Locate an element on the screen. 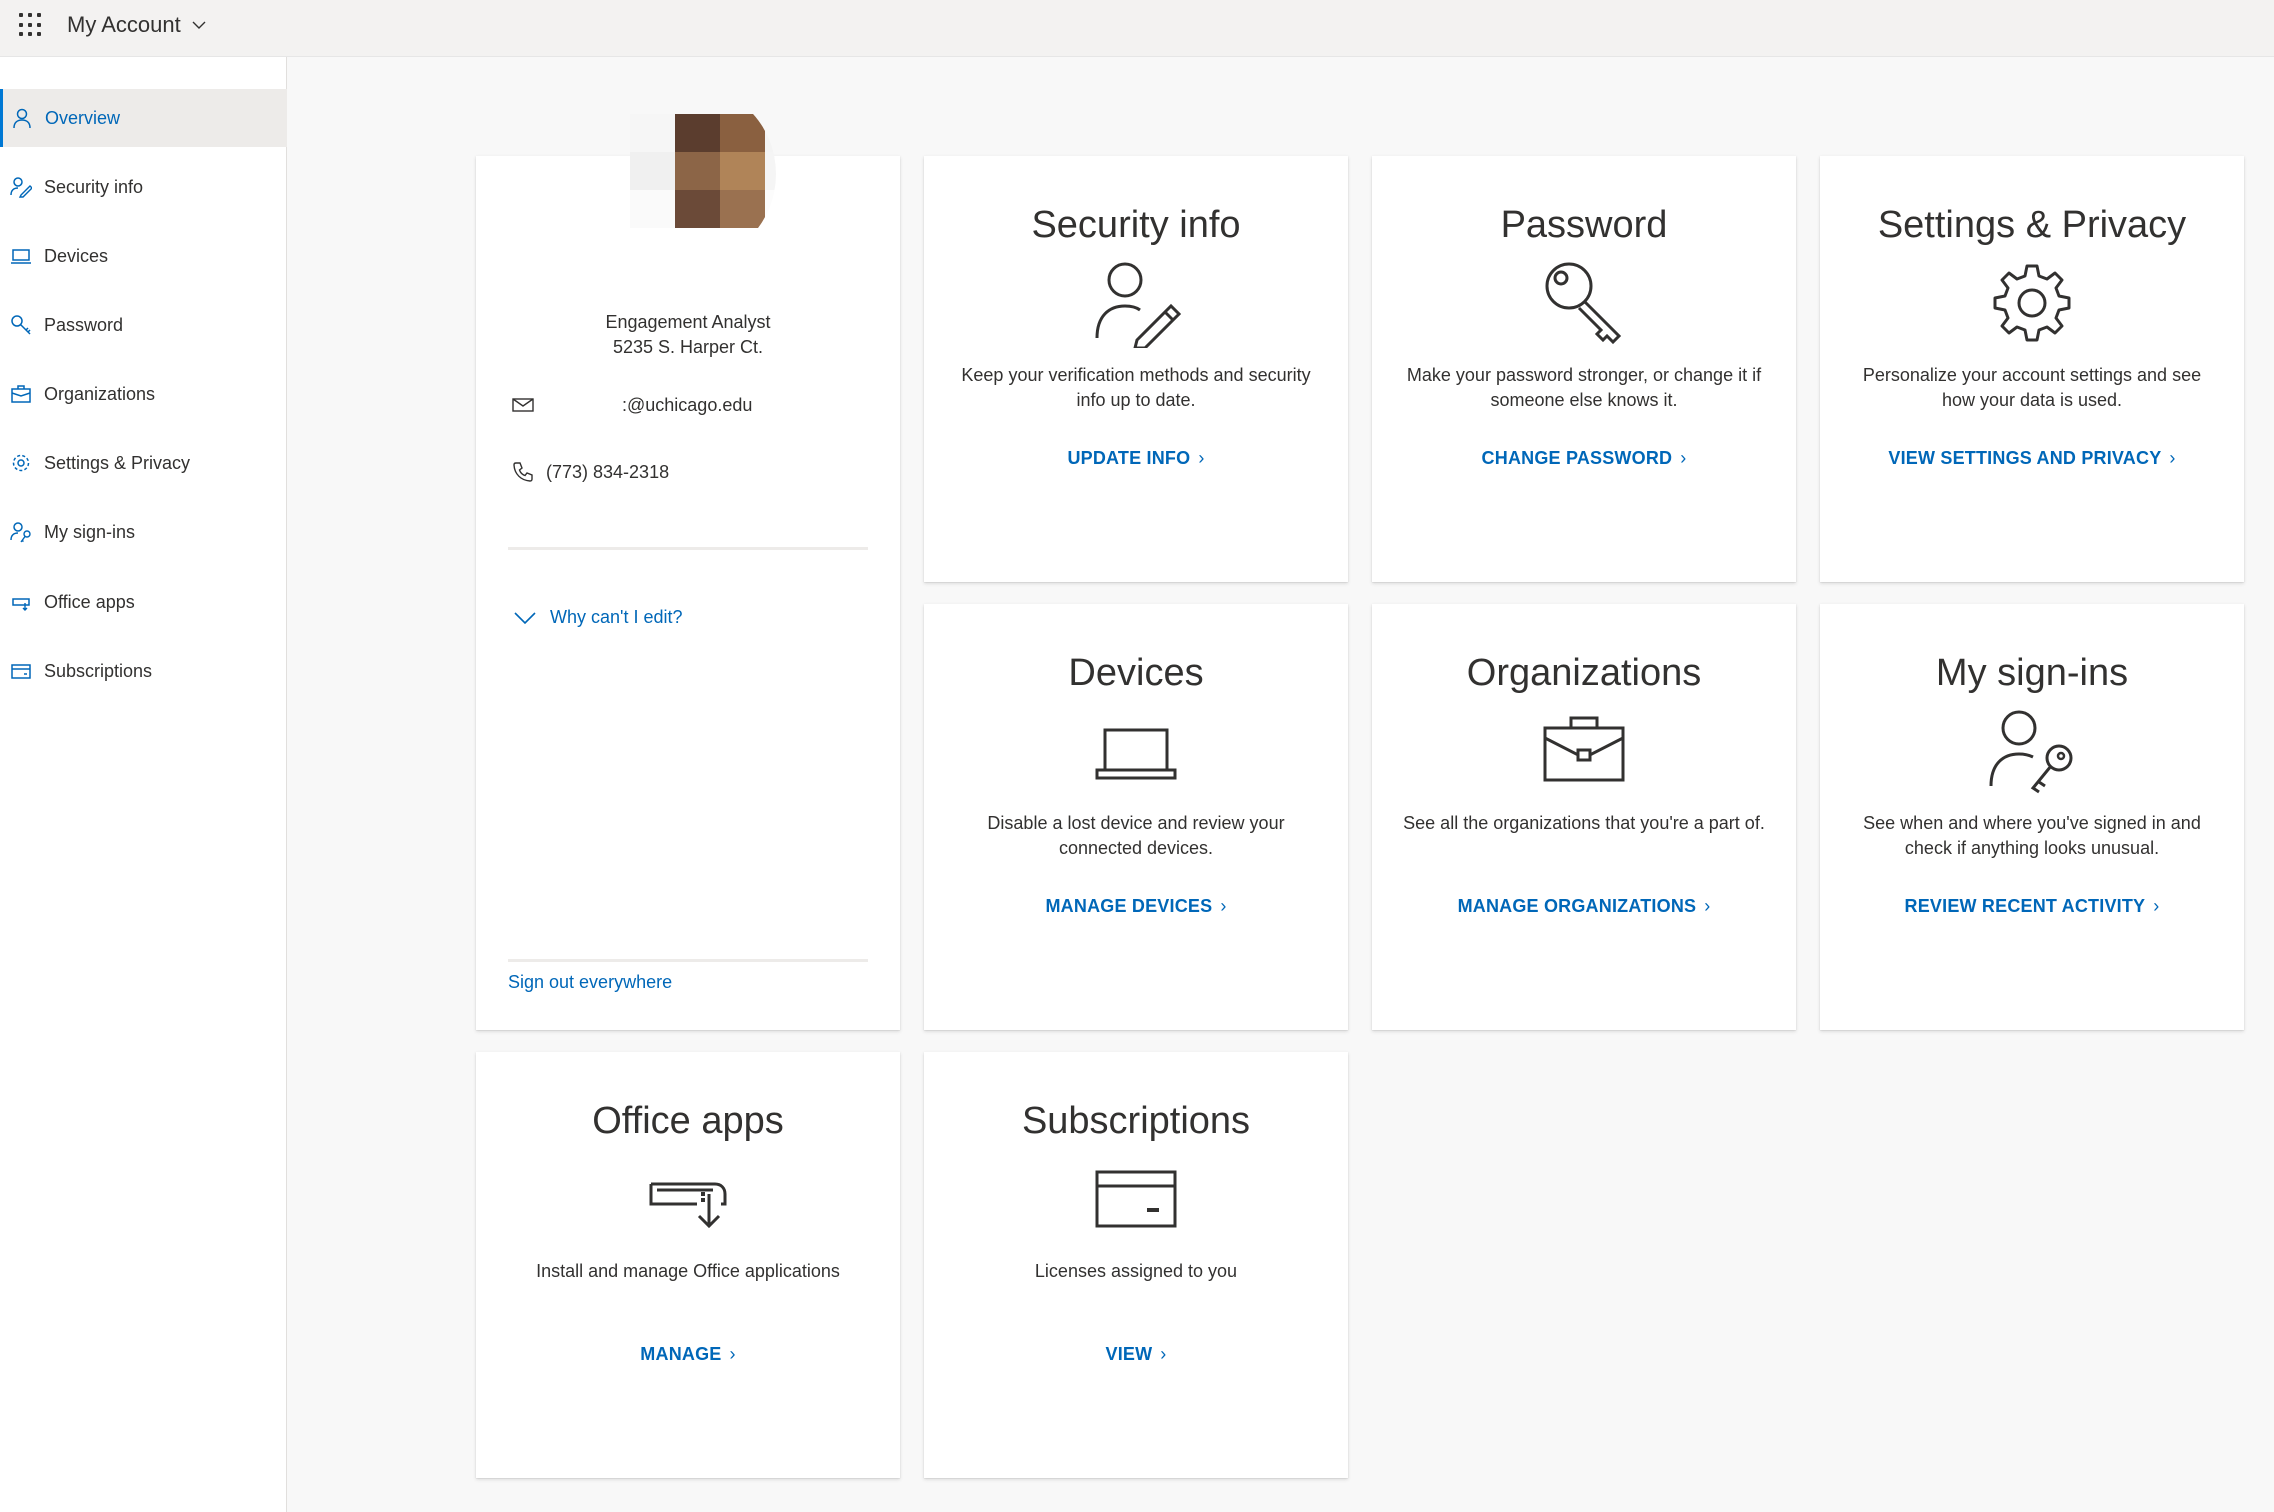  tile-title: Office apps is located at coordinates (688, 1121).